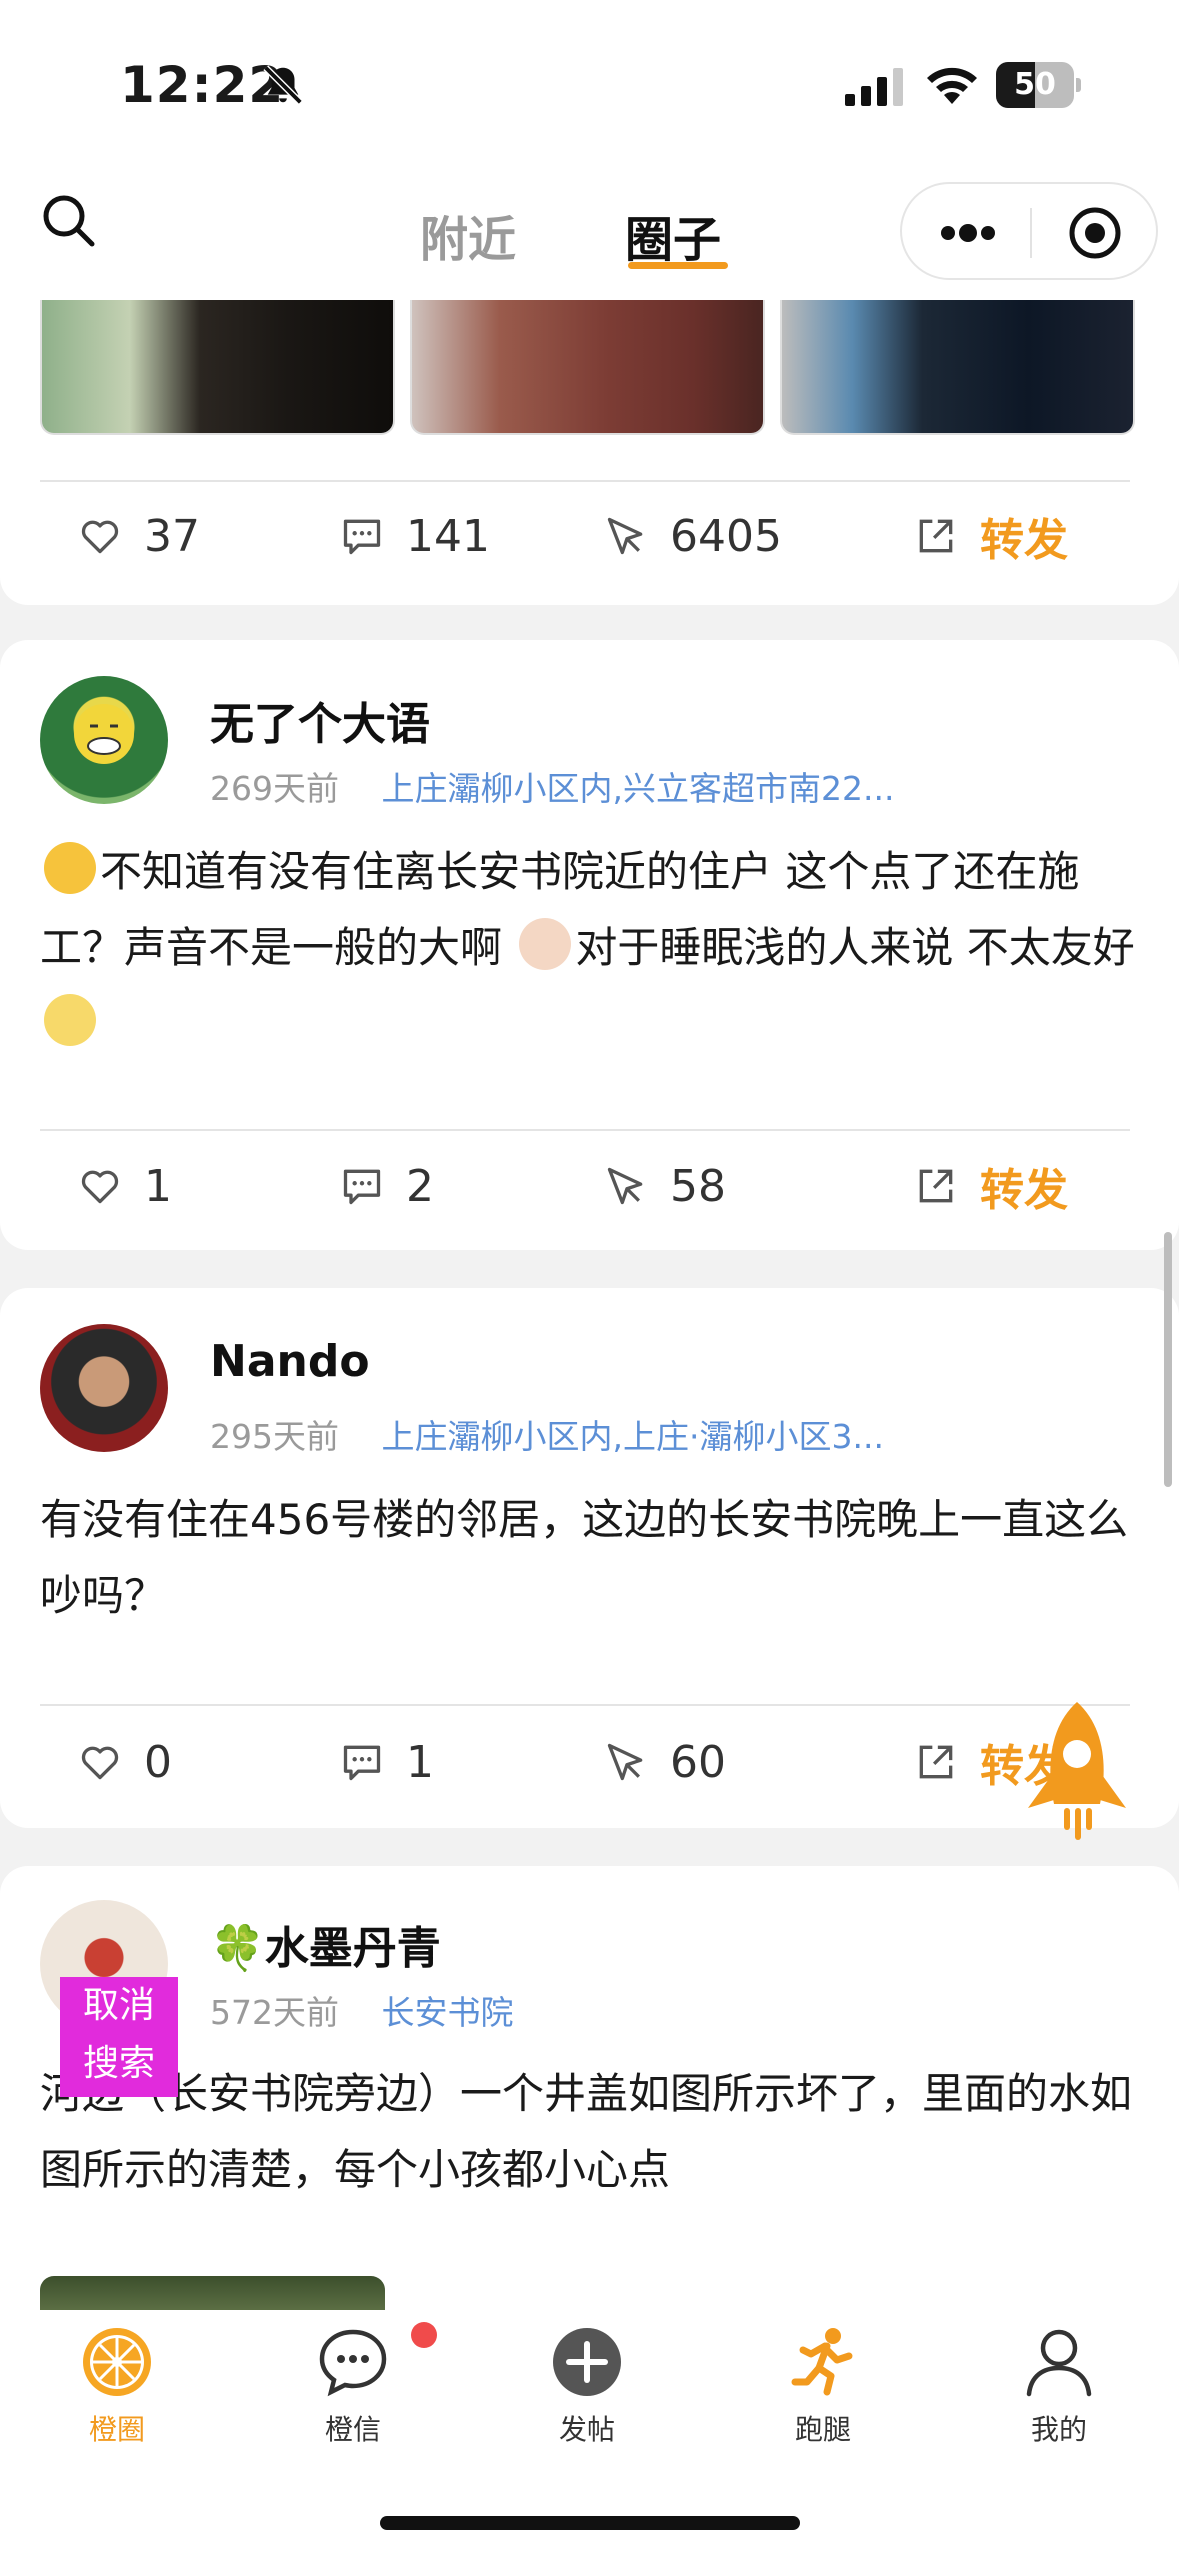  Describe the element at coordinates (586, 2429) in the screenshot. I see `tab-post-label: 发帖` at that location.